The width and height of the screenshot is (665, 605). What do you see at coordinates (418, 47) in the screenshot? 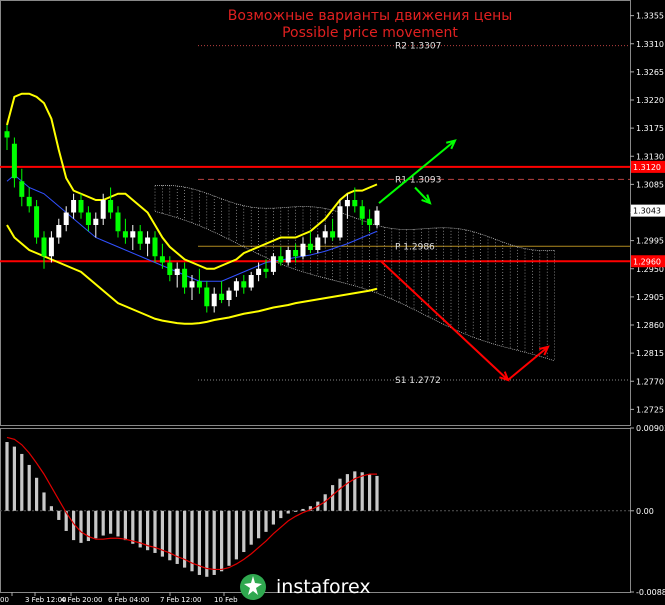
I see `pivot-label-r2: R2 1.3307` at bounding box center [418, 47].